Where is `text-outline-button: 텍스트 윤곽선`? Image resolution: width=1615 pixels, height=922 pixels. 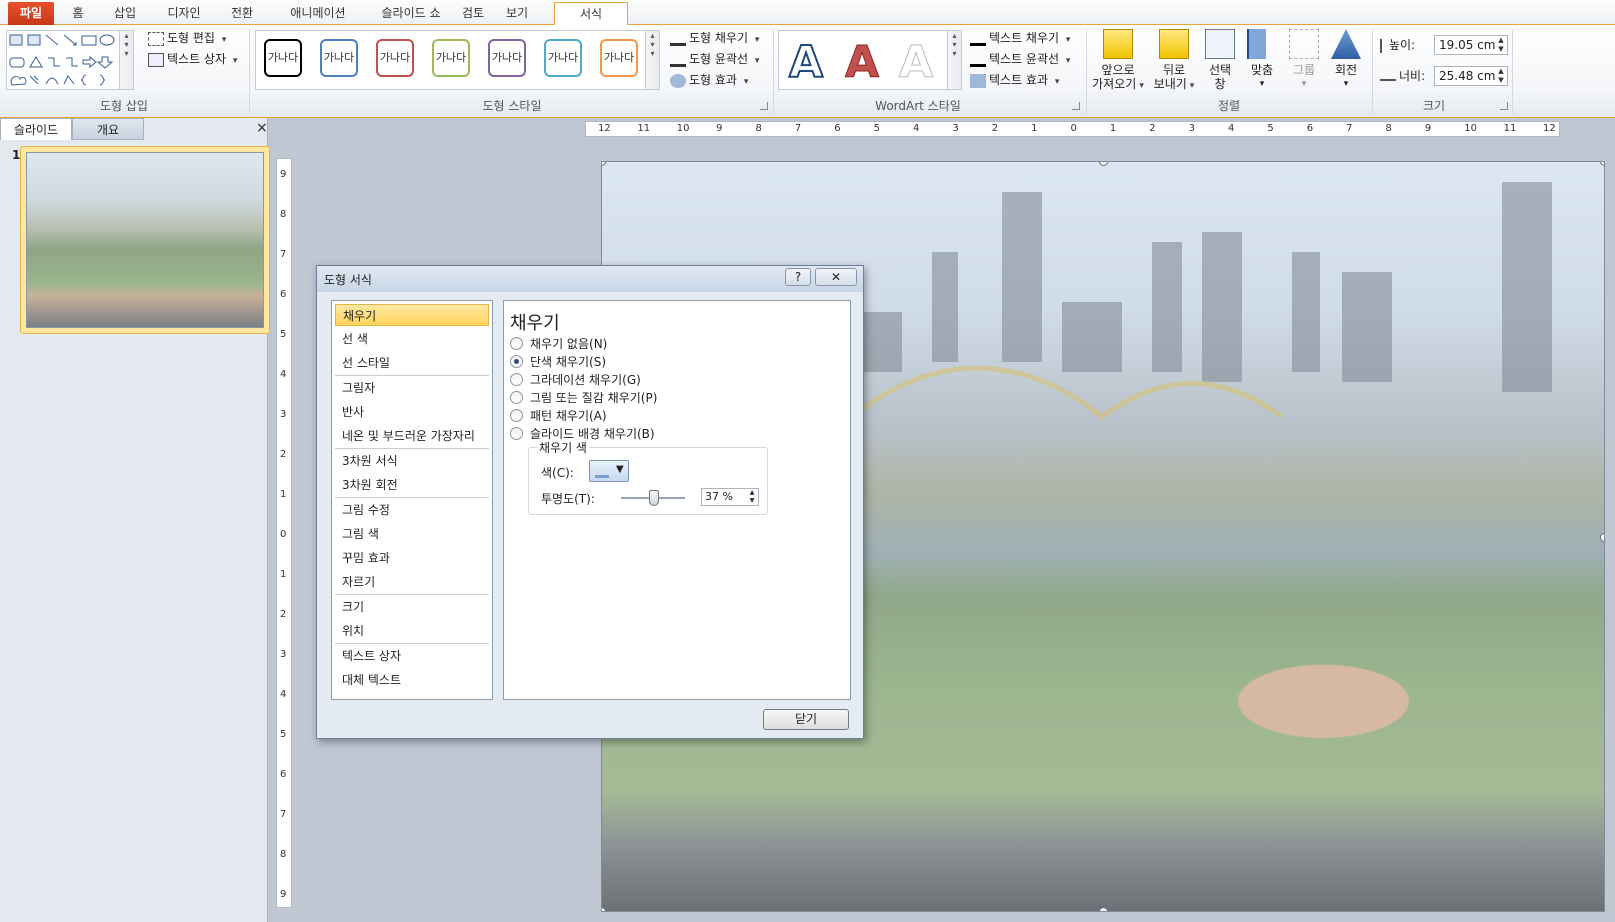 text-outline-button: 텍스트 윤곽선 is located at coordinates (1020, 59).